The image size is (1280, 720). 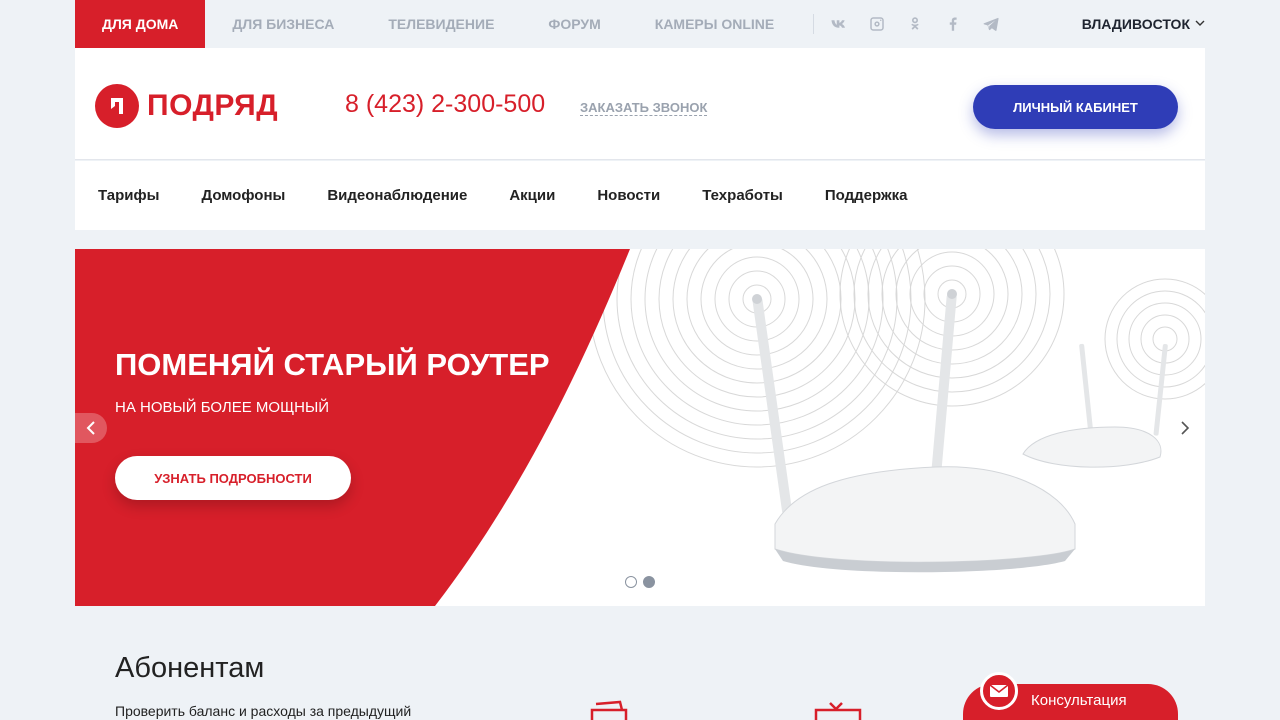 I want to click on tab-business: Для бизнеса, so click(x=283, y=24).